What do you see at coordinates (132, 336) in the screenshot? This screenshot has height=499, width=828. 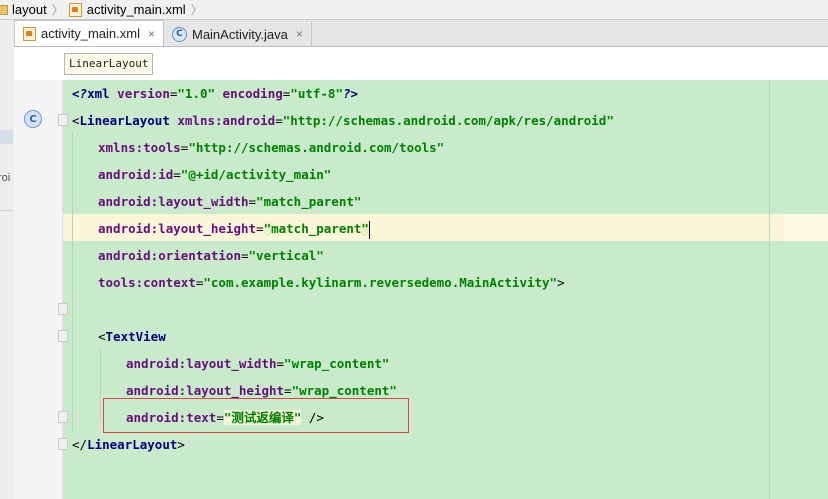 I see `code-line-10: <TextView` at bounding box center [132, 336].